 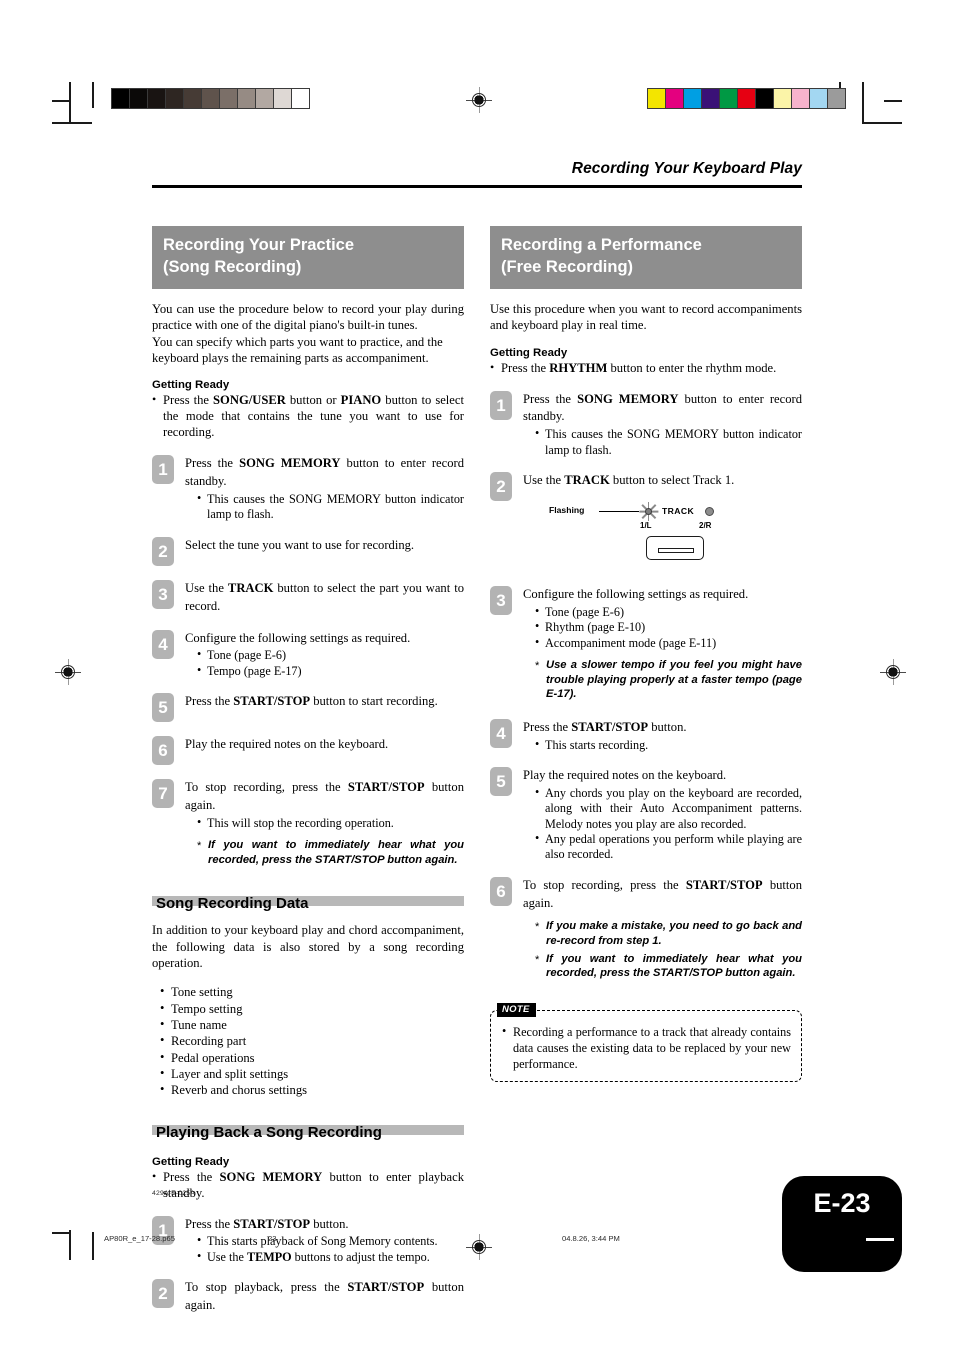 I want to click on crop-mark-top-right-v, so click(x=863, y=103).